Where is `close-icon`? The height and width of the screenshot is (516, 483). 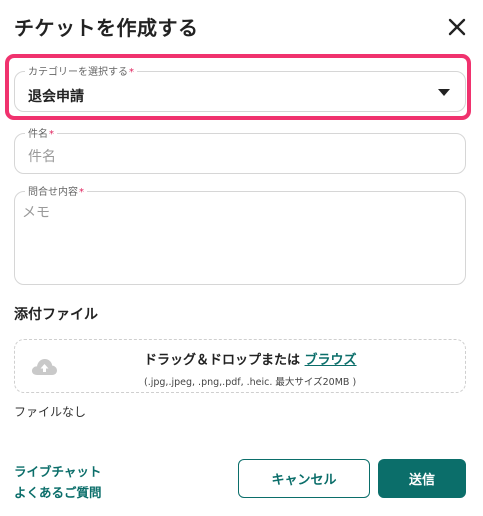 close-icon is located at coordinates (457, 27).